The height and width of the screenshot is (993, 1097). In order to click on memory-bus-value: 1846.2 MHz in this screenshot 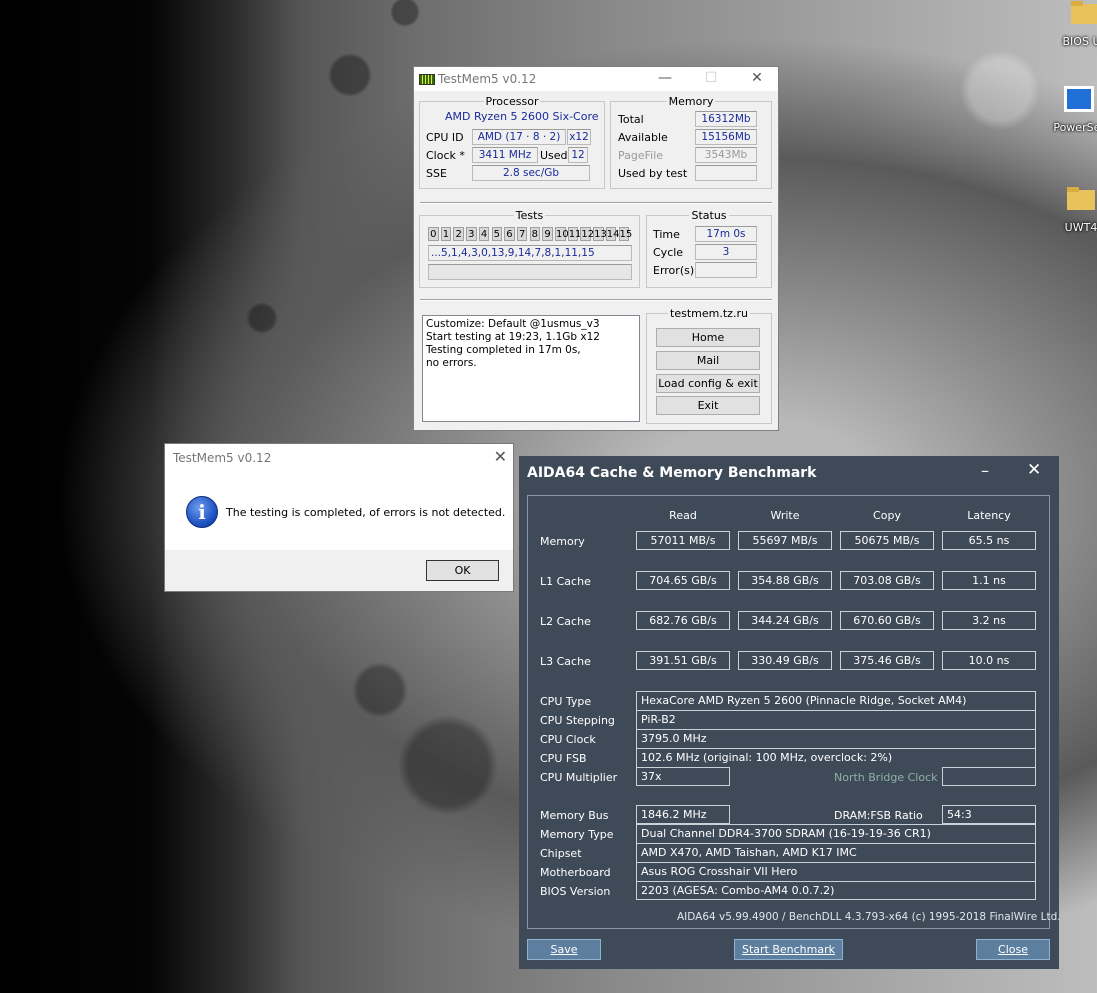, I will do `click(683, 814)`.